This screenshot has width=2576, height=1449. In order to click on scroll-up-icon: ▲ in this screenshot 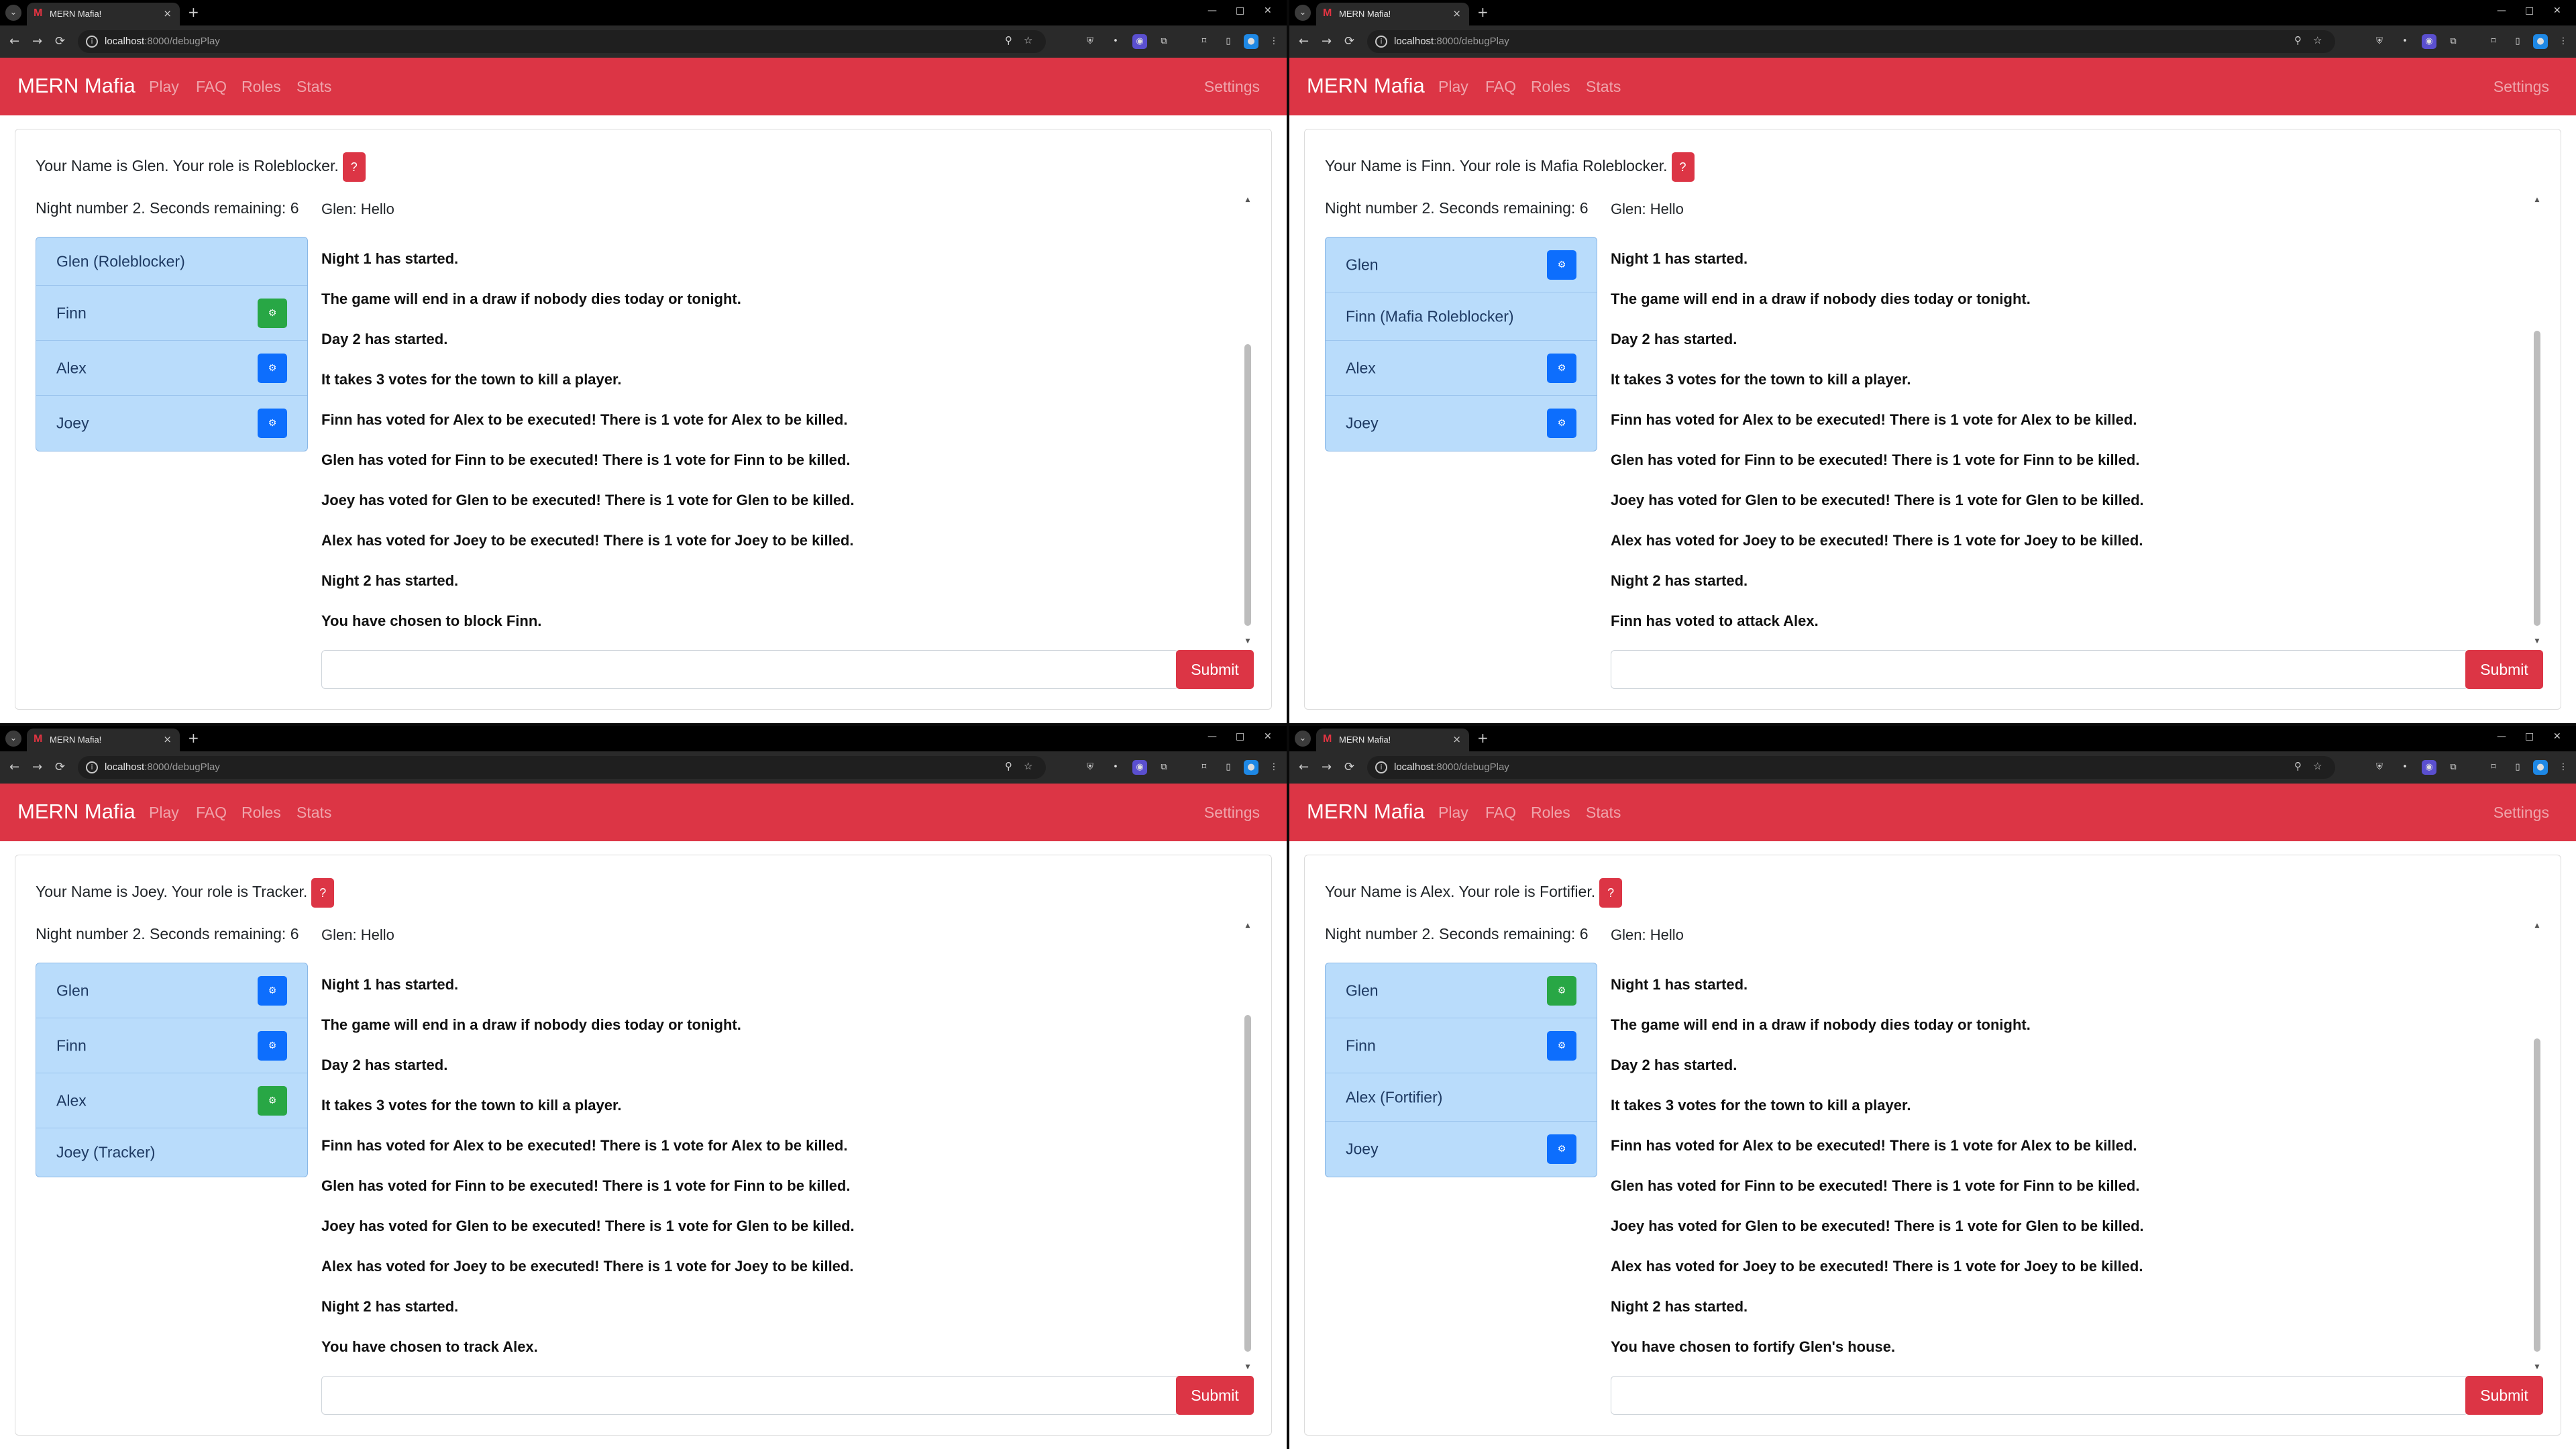, I will do `click(2537, 200)`.